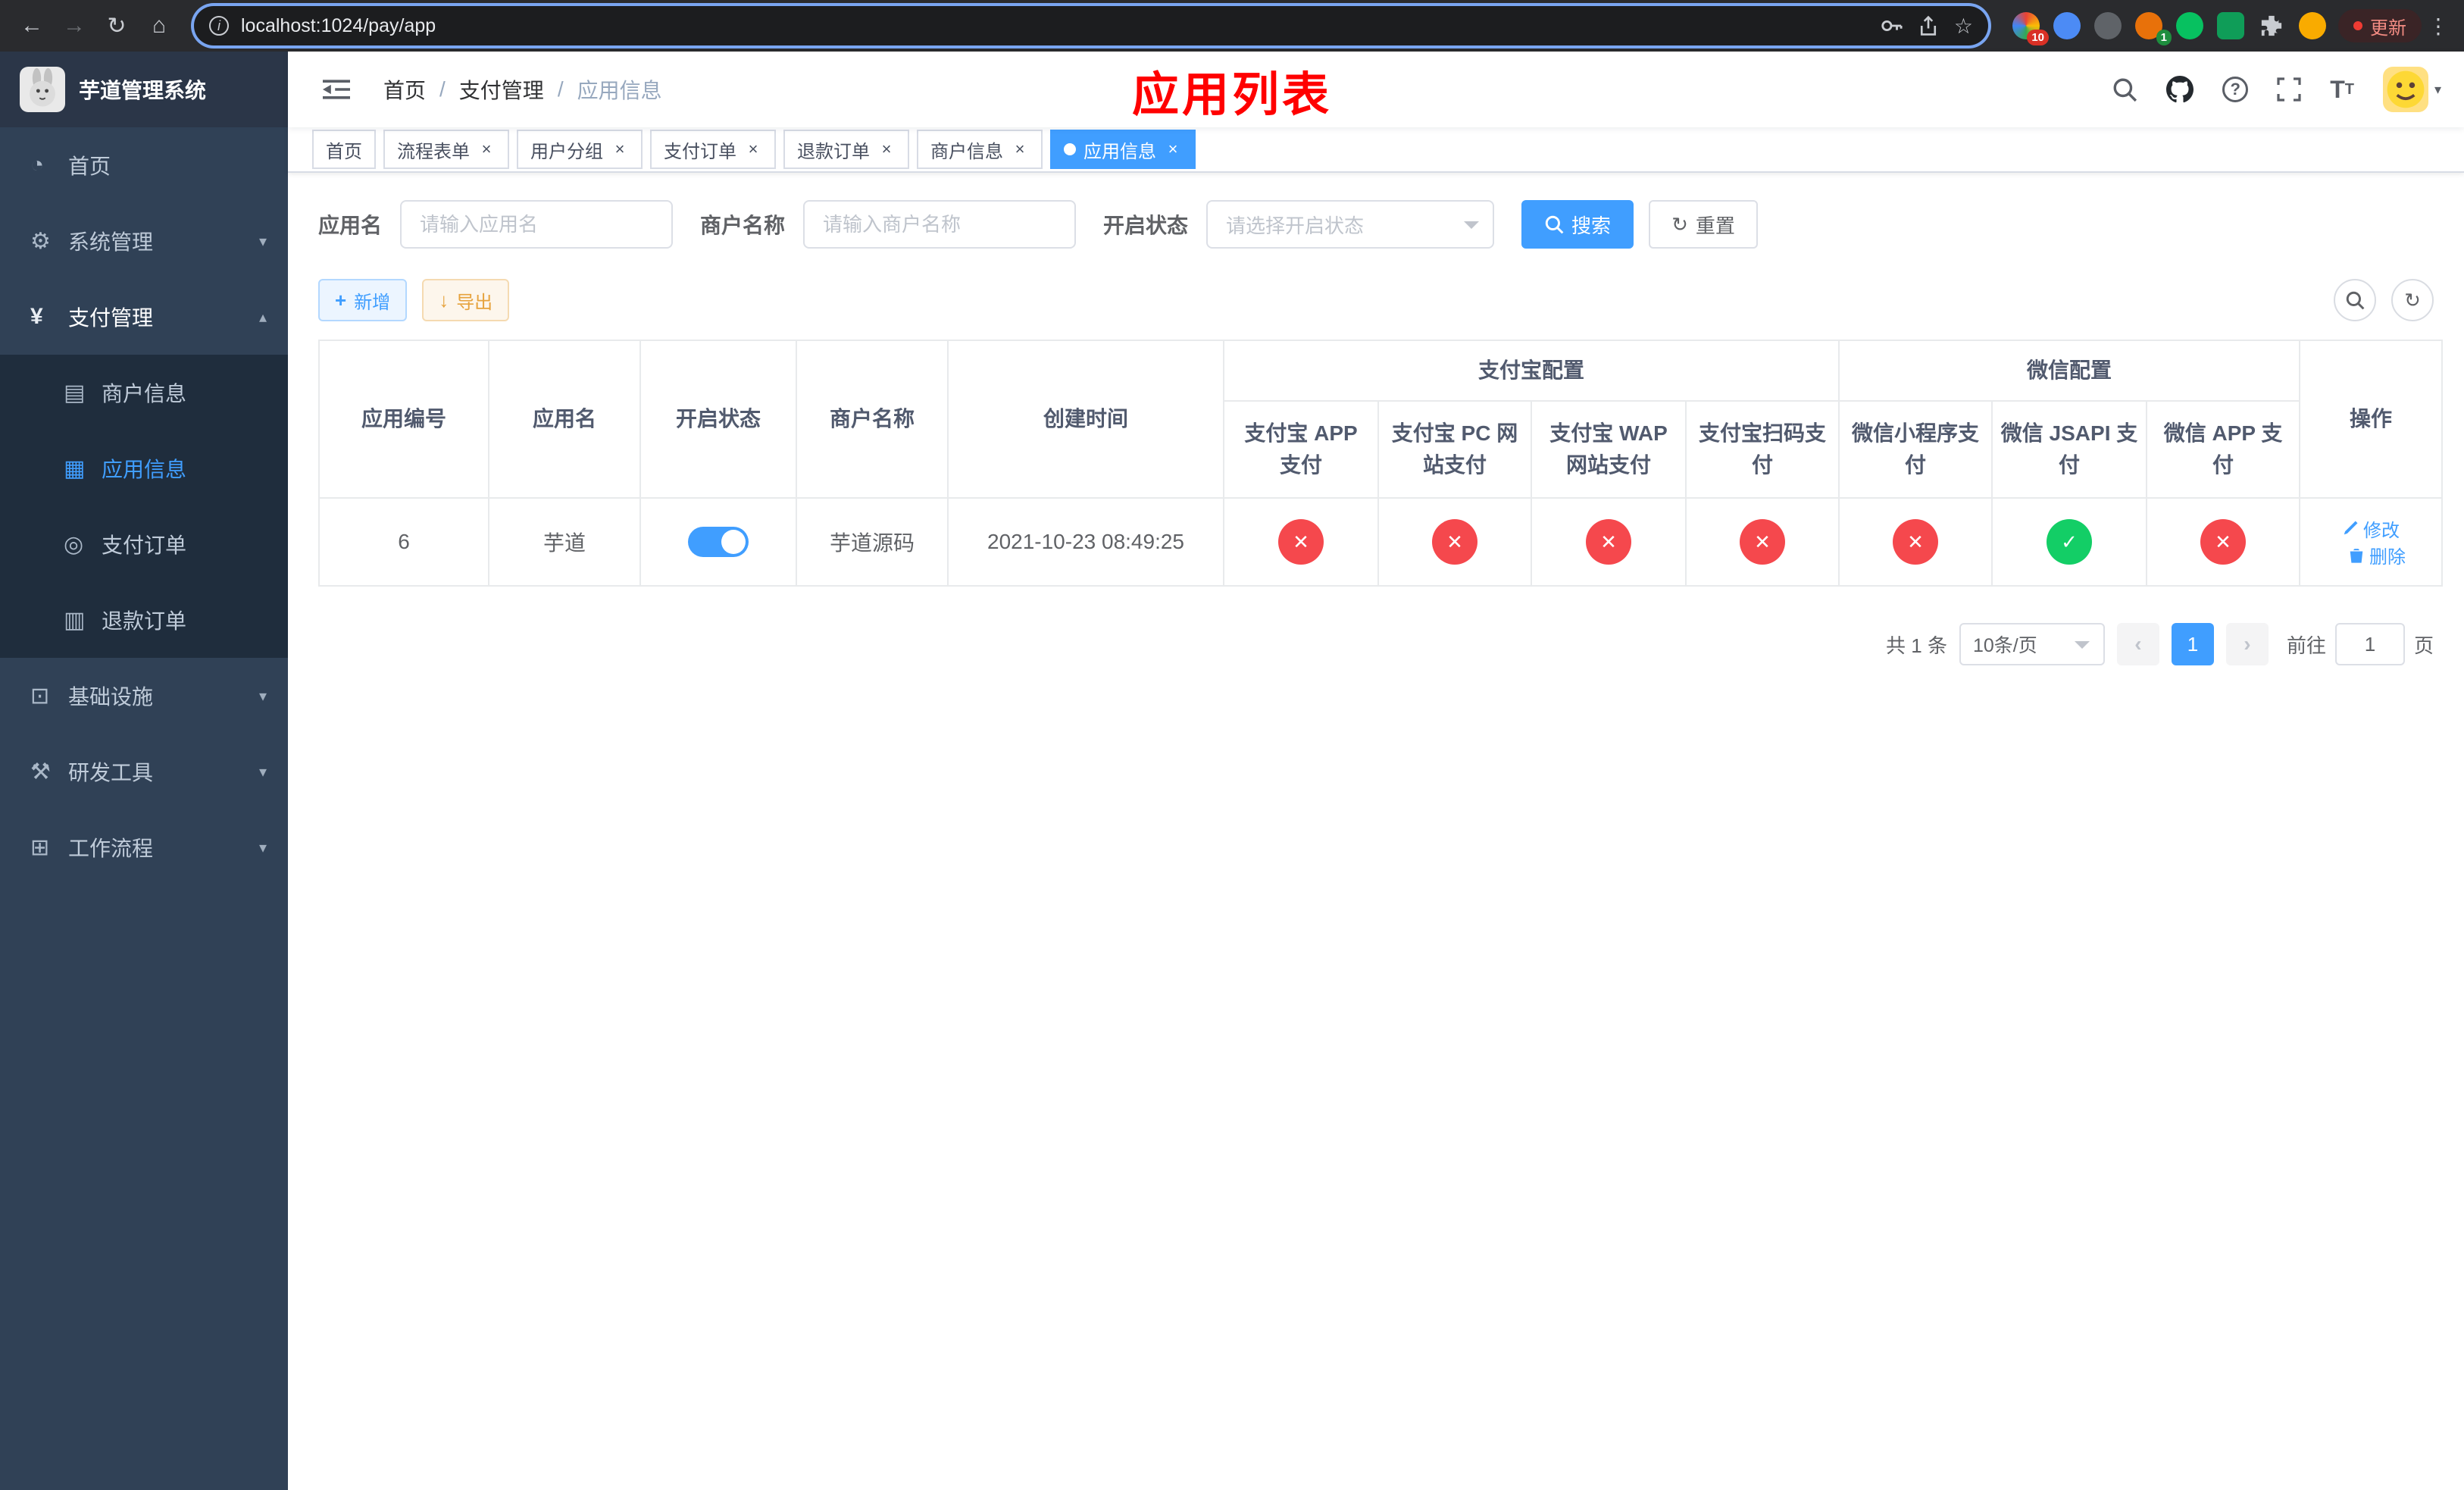 The image size is (2464, 1490). What do you see at coordinates (2189, 26) in the screenshot?
I see `extension-wechat-icon` at bounding box center [2189, 26].